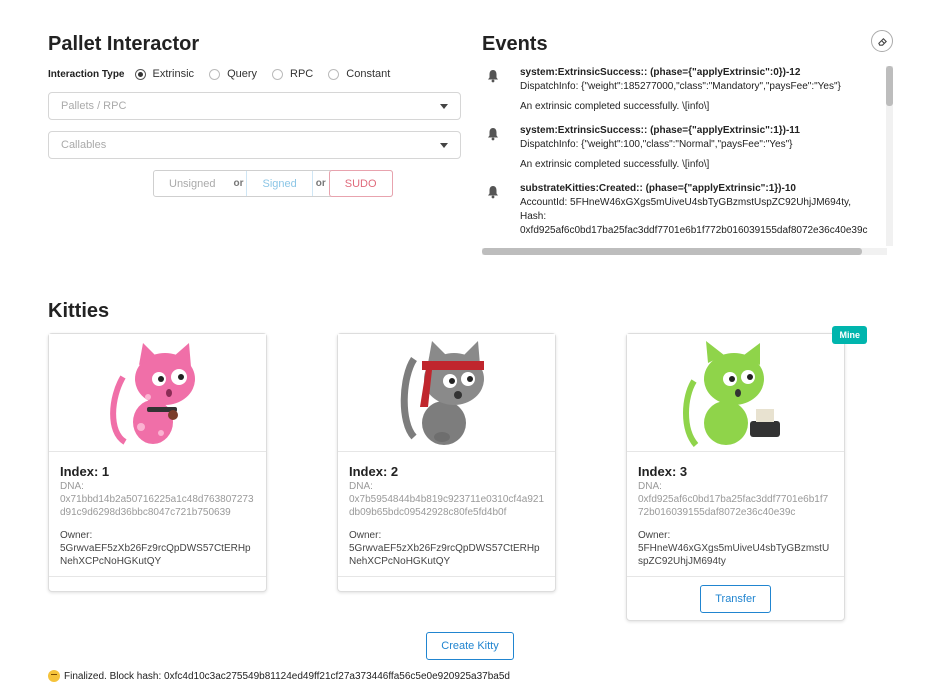 The width and height of the screenshot is (930, 692). What do you see at coordinates (94, 106) in the screenshot?
I see `pallets-placeholder: Pallets / RPC` at bounding box center [94, 106].